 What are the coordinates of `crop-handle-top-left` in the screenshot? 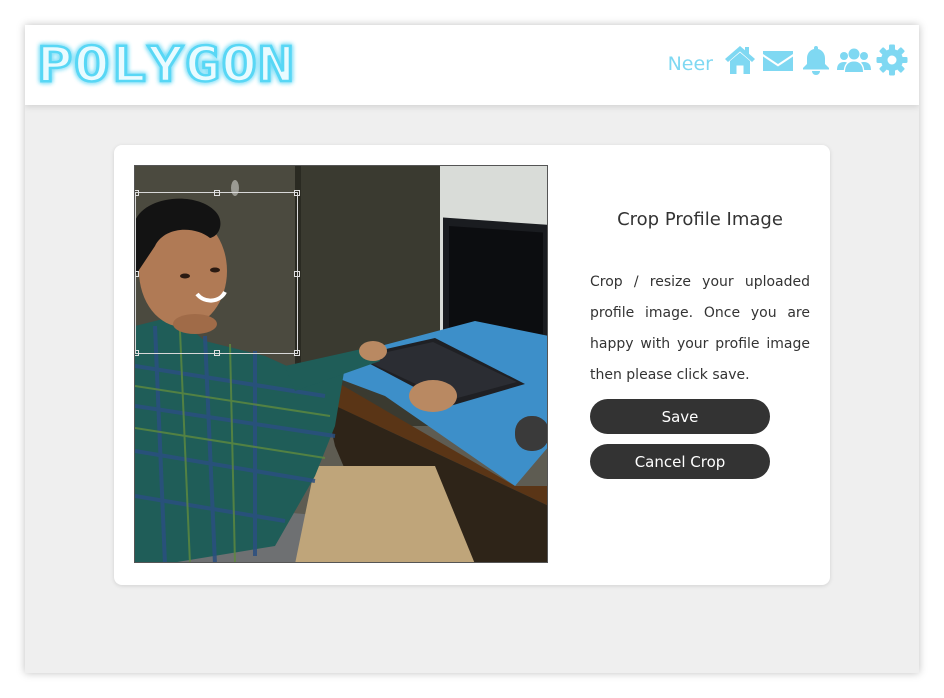 It's located at (137, 193).